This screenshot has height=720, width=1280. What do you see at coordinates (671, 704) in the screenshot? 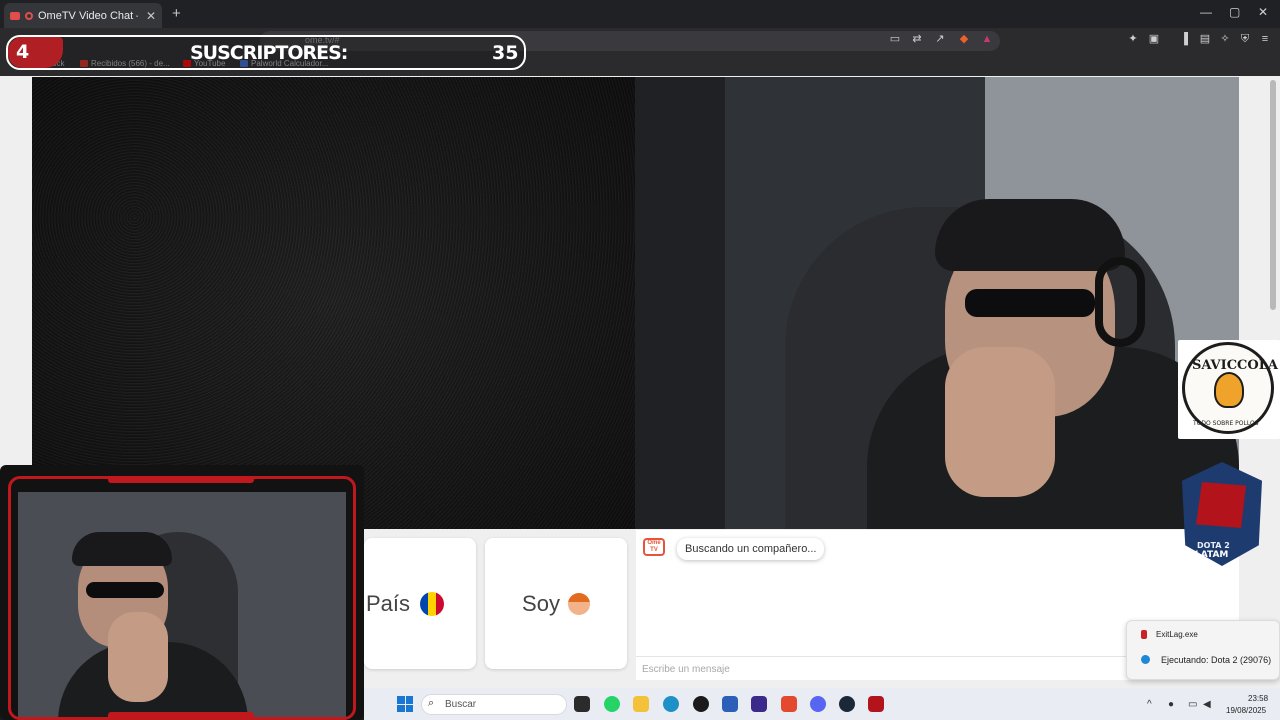
I see `edge-icon` at bounding box center [671, 704].